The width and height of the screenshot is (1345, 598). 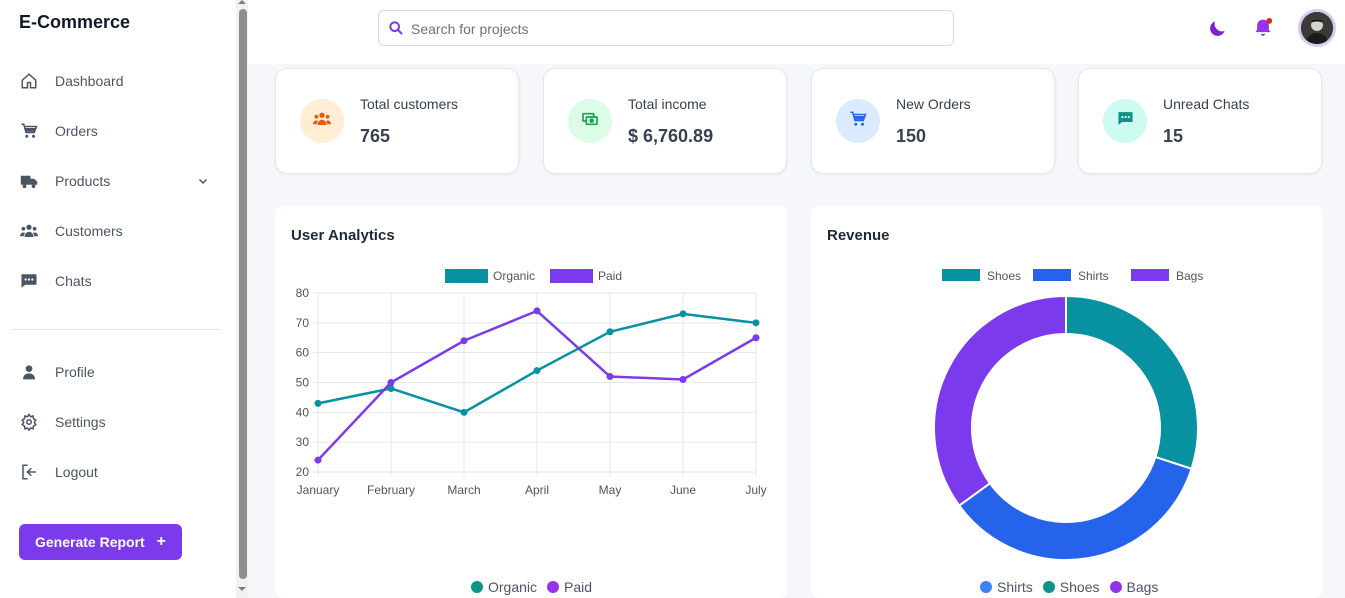 What do you see at coordinates (933, 121) in the screenshot?
I see `stat-card-new-orders: New Orders 150` at bounding box center [933, 121].